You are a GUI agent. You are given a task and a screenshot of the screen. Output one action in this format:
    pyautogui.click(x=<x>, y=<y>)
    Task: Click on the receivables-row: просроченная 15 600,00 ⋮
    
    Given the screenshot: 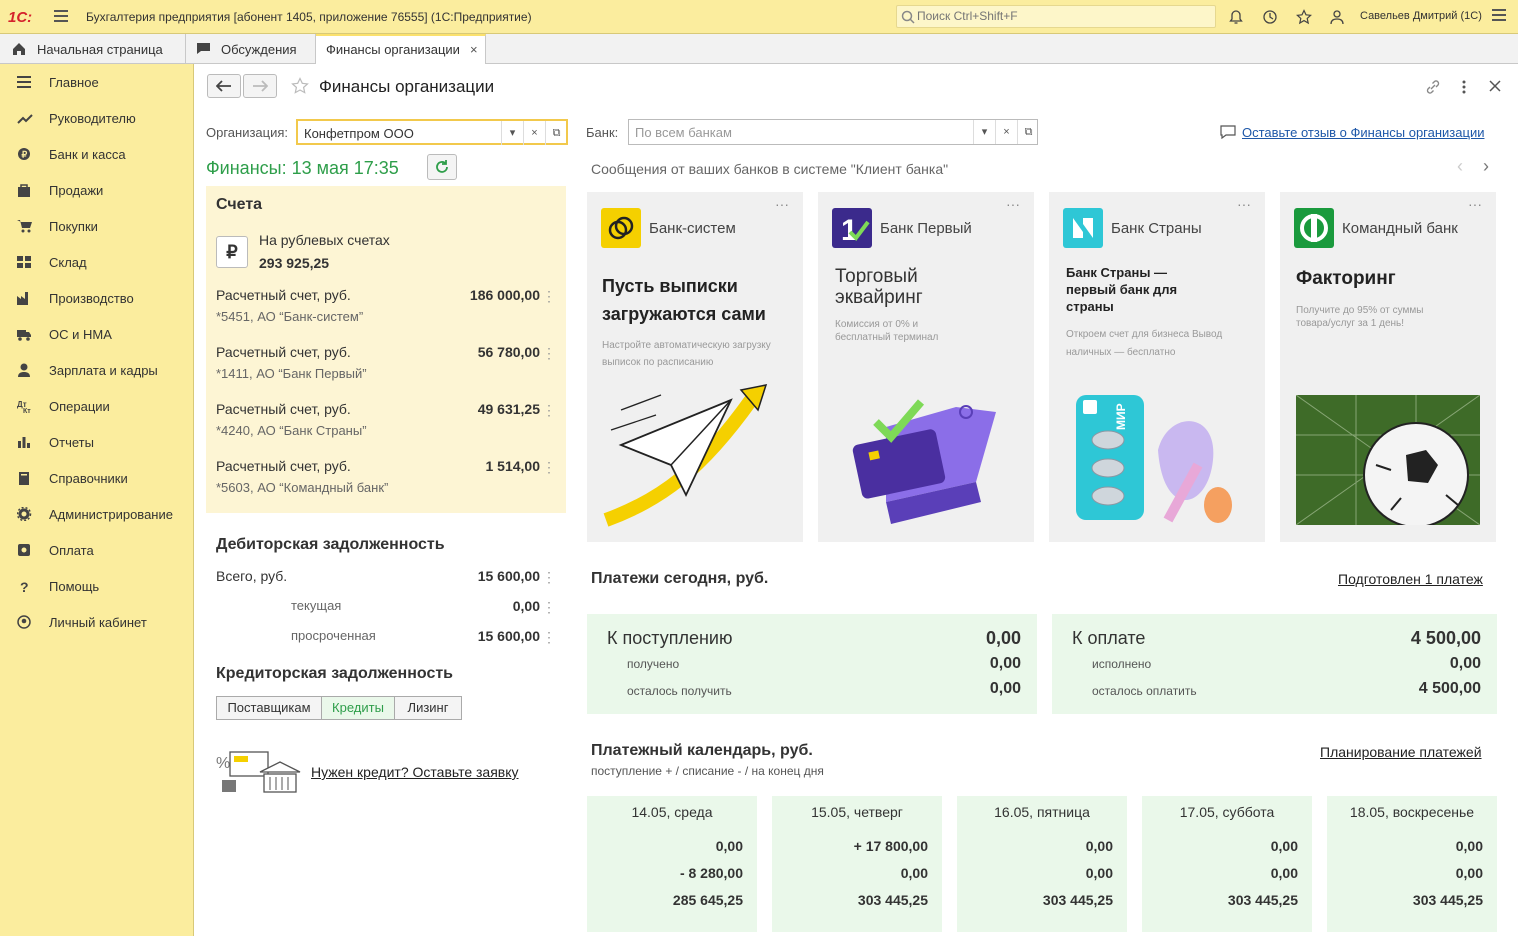 What is the action you would take?
    pyautogui.click(x=386, y=637)
    